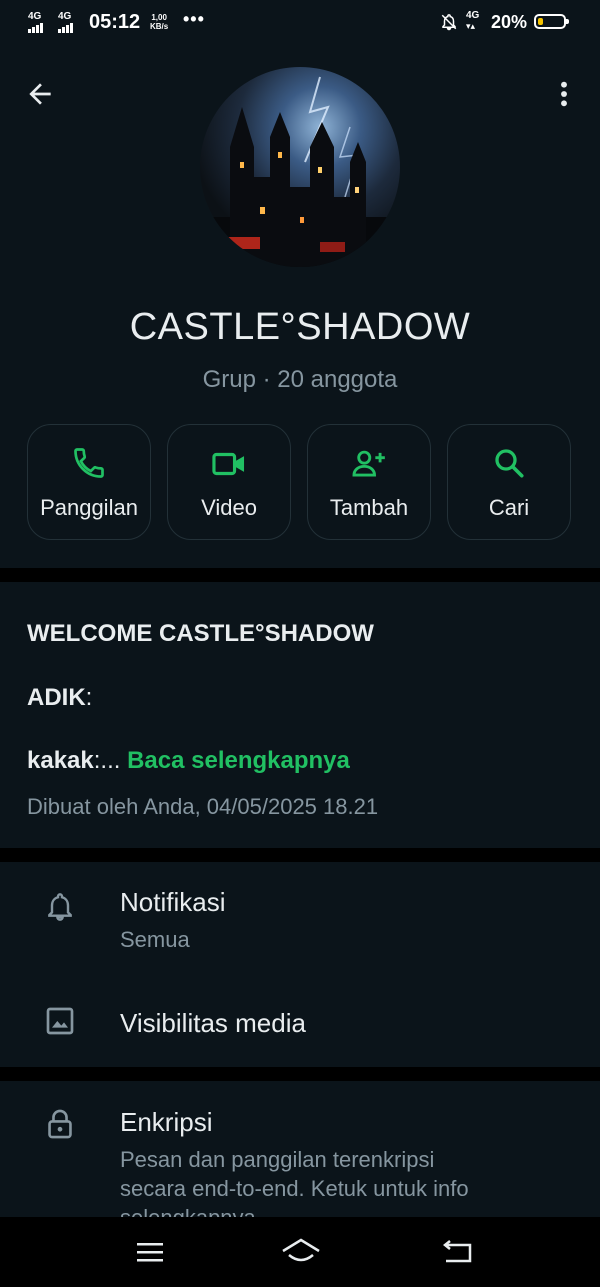 The width and height of the screenshot is (600, 1287). What do you see at coordinates (203, 806) in the screenshot?
I see `created-info: Dibuat oleh Anda, 04/05/2025 18.21` at bounding box center [203, 806].